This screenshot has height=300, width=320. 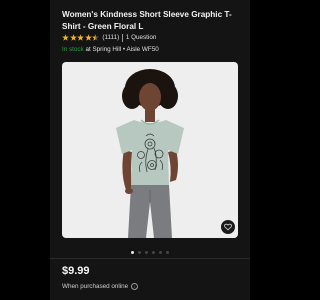 I want to click on section-divider, so click(x=150, y=258).